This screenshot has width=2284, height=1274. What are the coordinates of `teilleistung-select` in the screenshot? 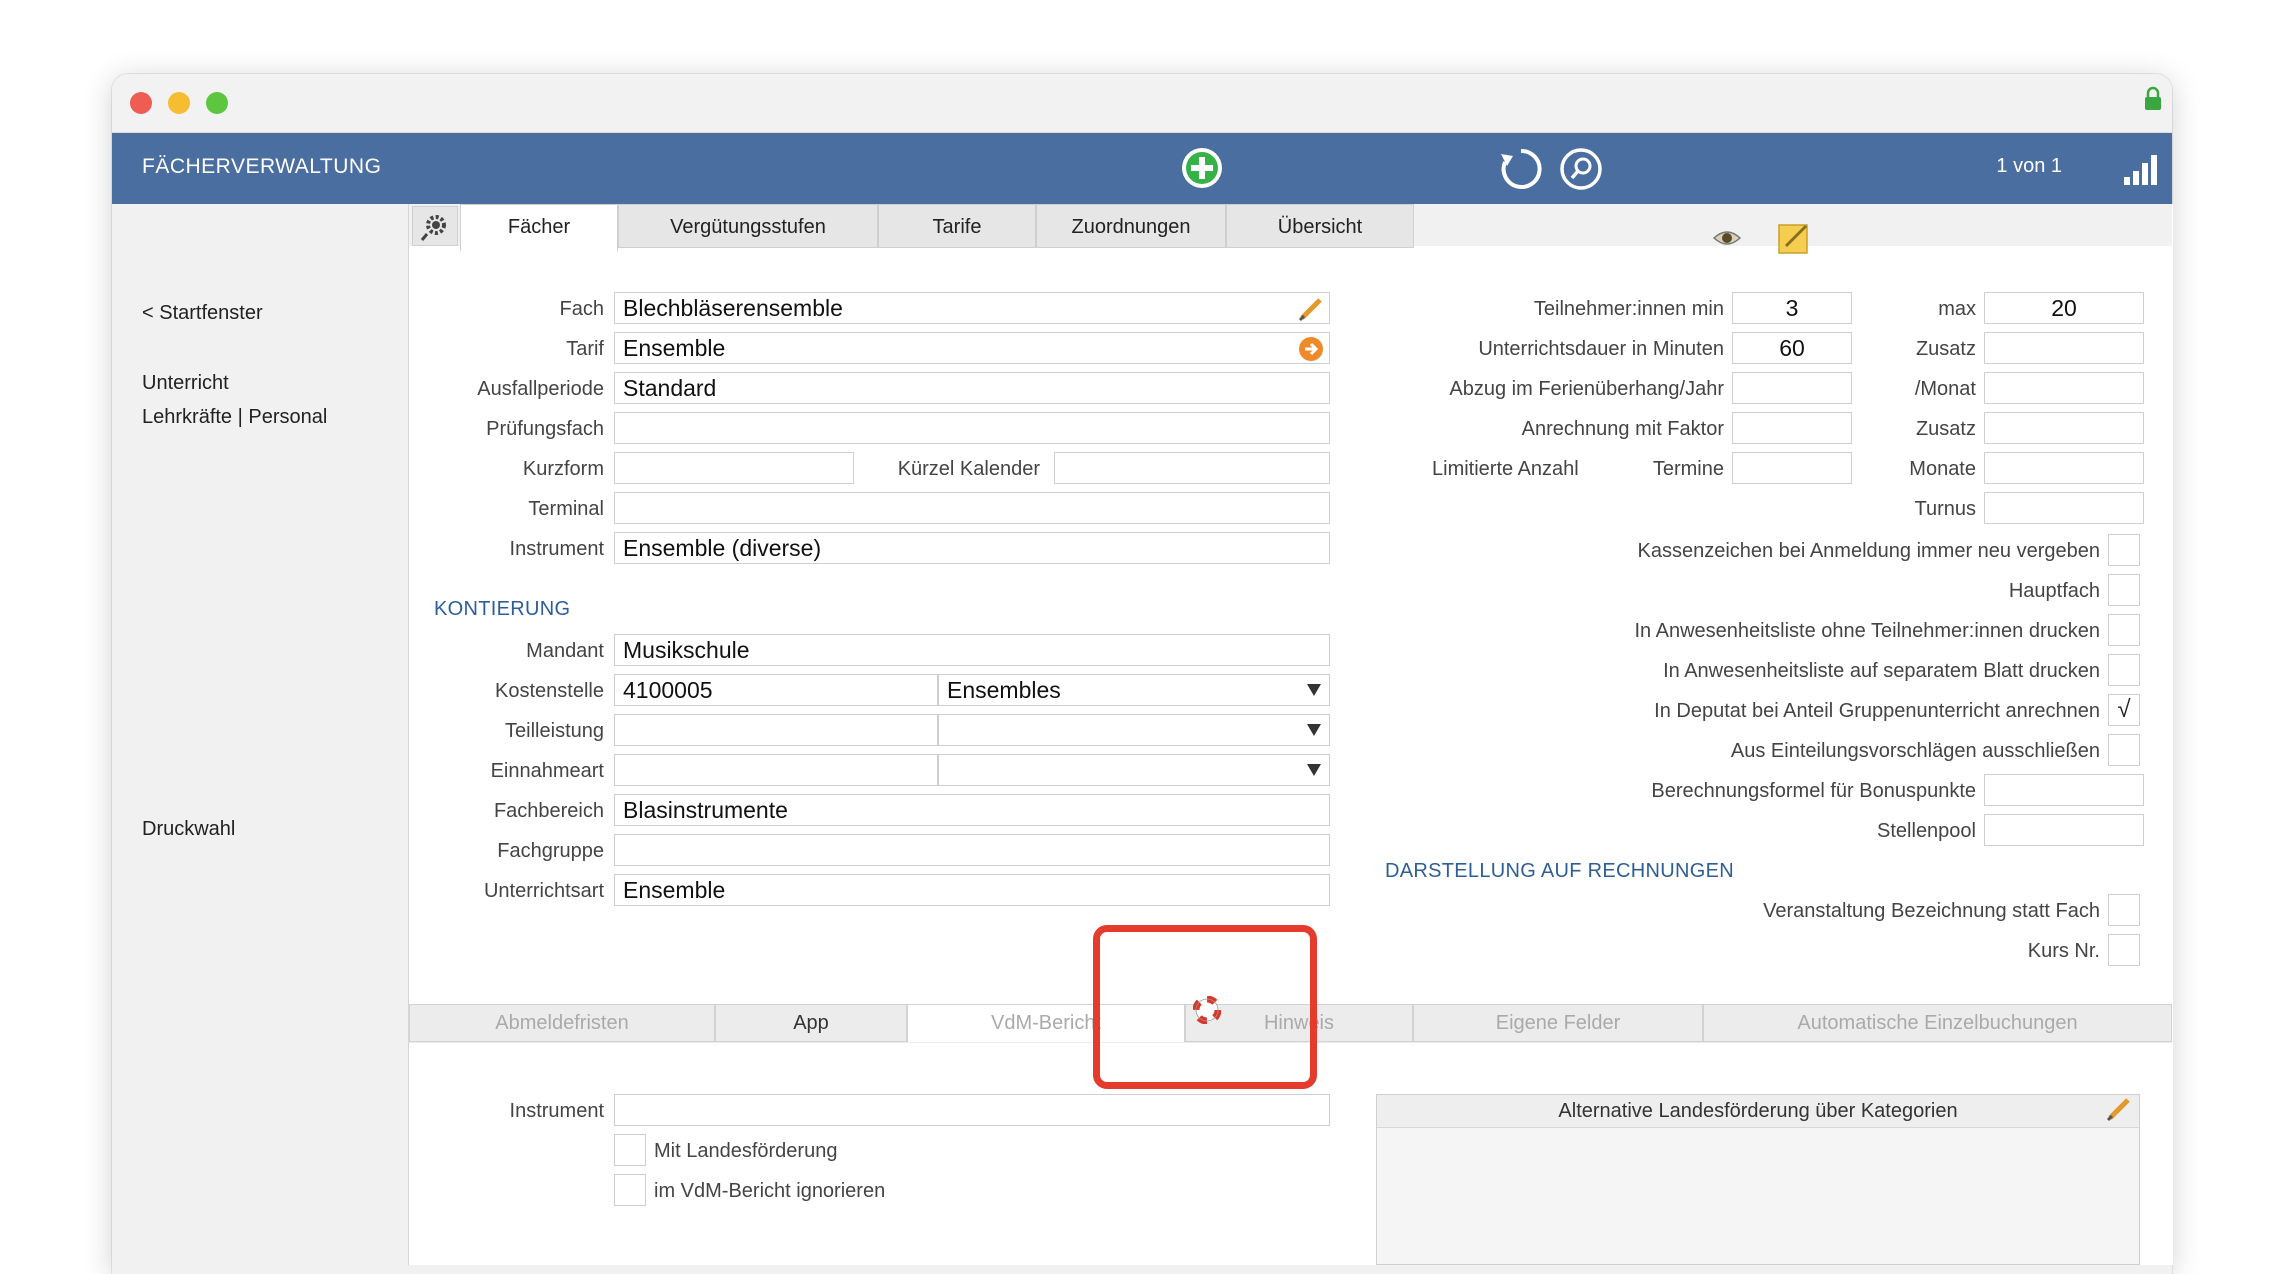 It's located at (1134, 730).